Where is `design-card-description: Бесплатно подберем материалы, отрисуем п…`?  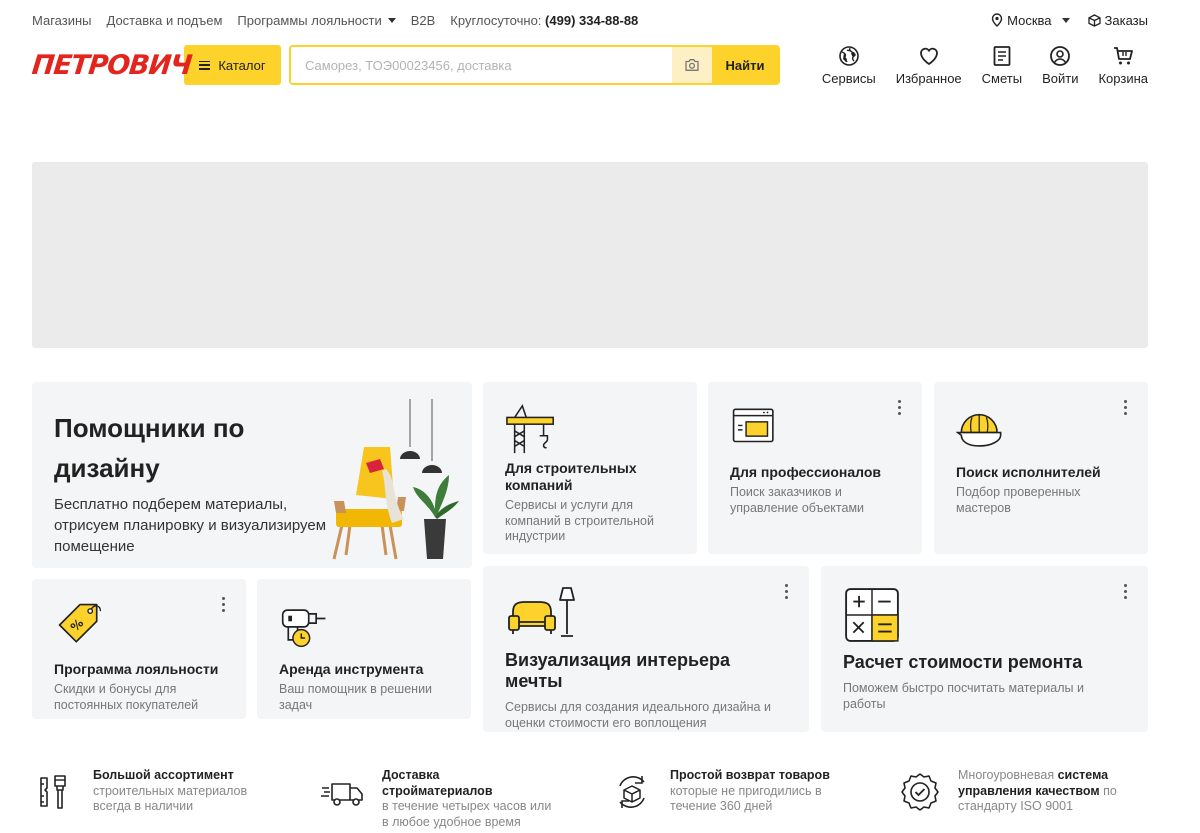 design-card-description: Бесплатно подберем материалы, отрисуем п… is located at coordinates (190, 525).